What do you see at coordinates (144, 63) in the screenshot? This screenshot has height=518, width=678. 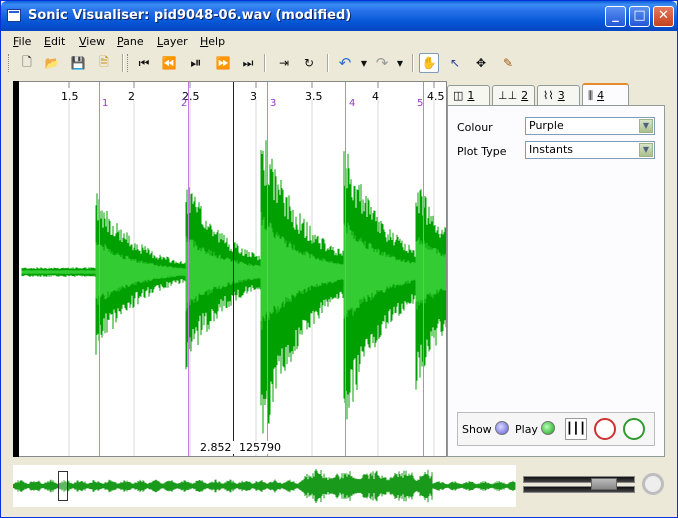 I see `rewind-start-icon: ⏮` at bounding box center [144, 63].